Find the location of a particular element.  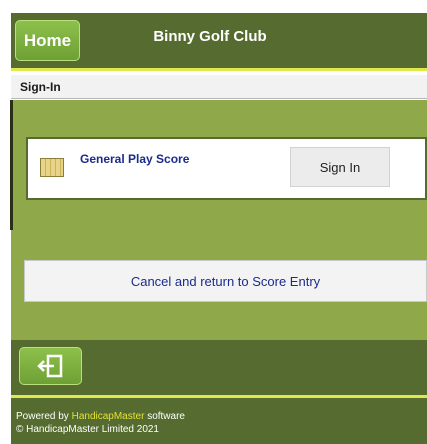

breadcrumb-bar is located at coordinates (219, 87).